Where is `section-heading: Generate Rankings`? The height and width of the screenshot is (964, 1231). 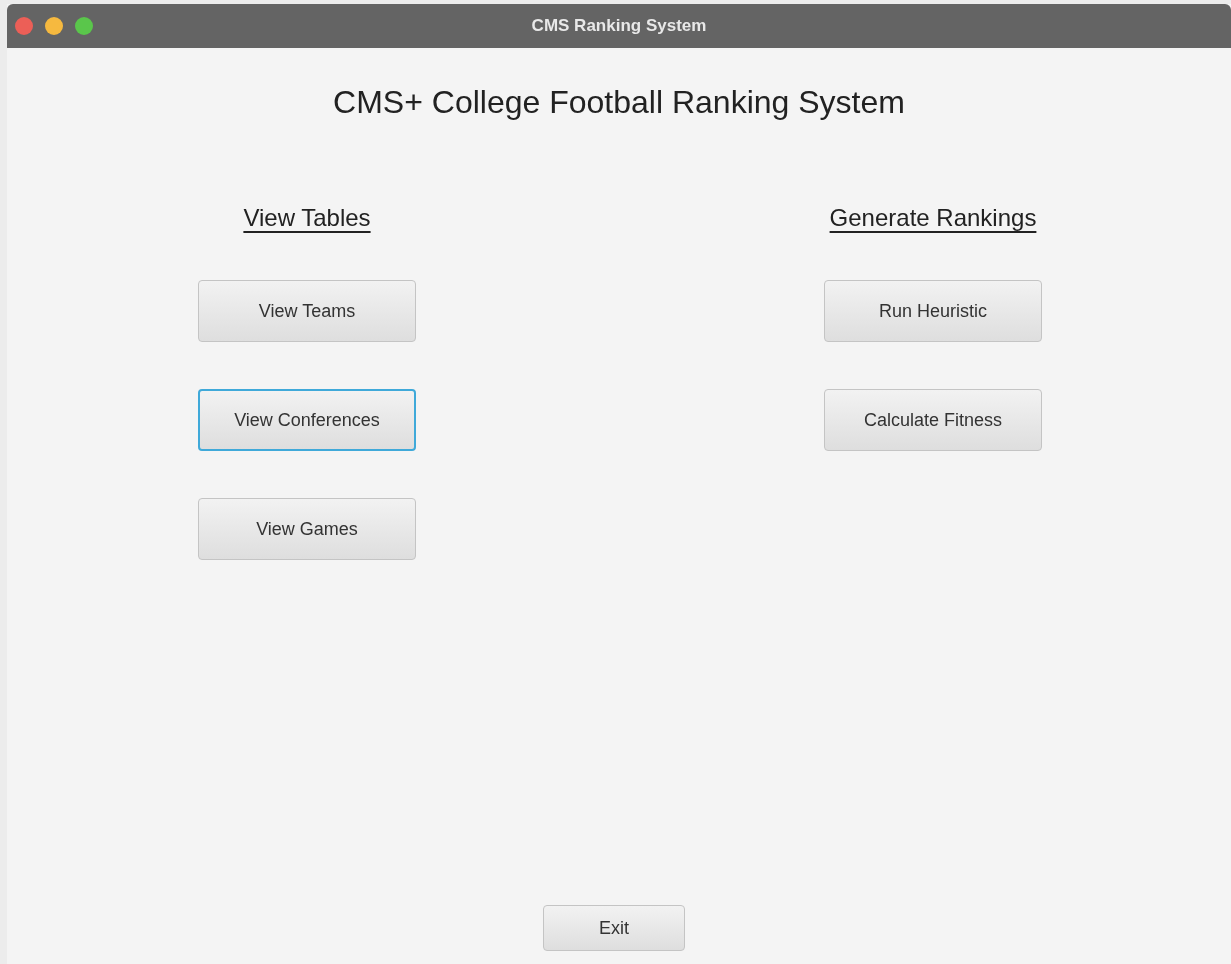
section-heading: Generate Rankings is located at coordinates (933, 218).